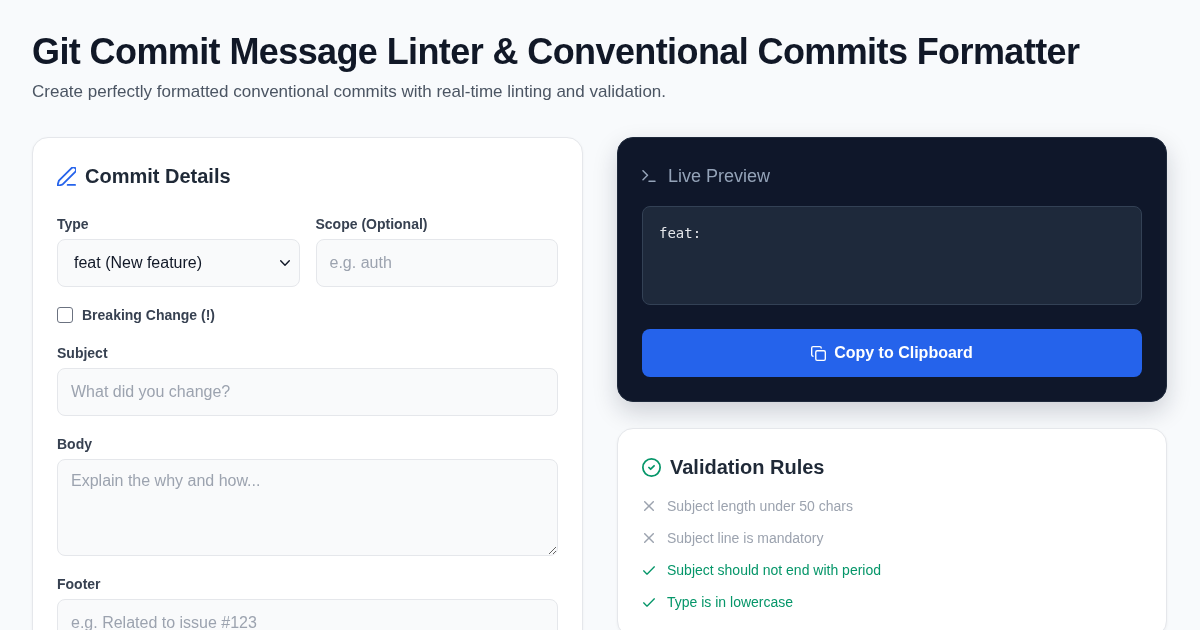  I want to click on copy-to-clipboard-button: Copy to Clipboard, so click(892, 353).